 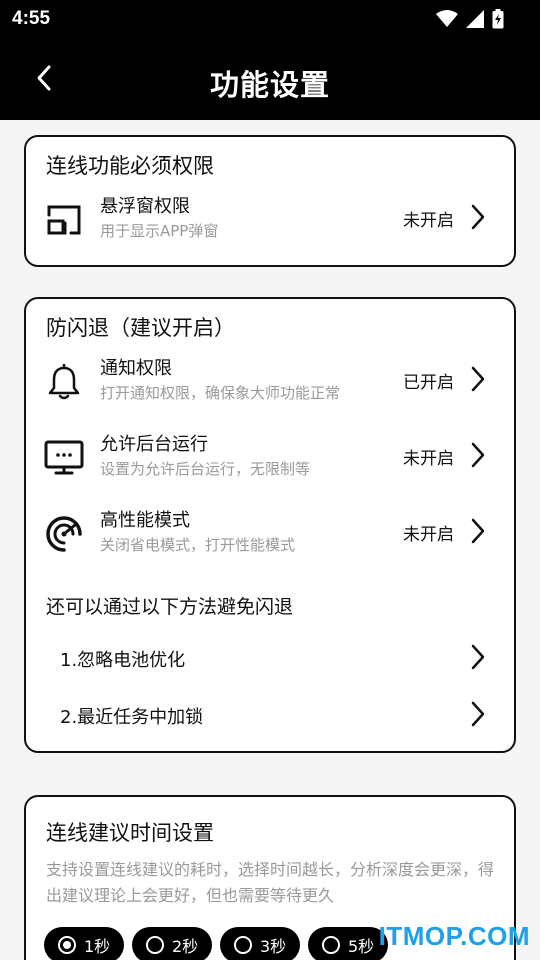 I want to click on time-option-3s: 3秒, so click(x=260, y=943).